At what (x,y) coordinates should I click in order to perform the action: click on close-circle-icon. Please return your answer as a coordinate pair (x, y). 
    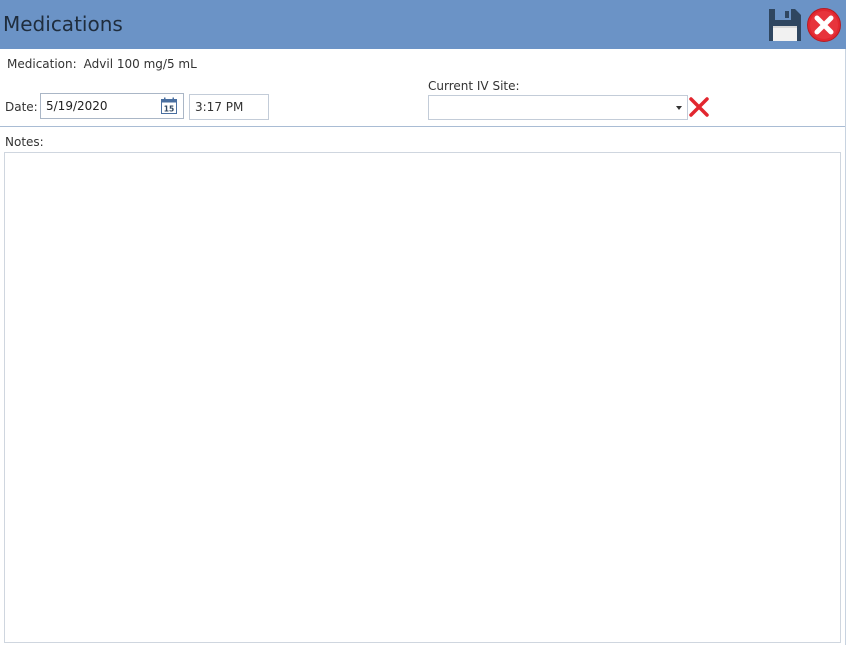
    Looking at the image, I should click on (824, 25).